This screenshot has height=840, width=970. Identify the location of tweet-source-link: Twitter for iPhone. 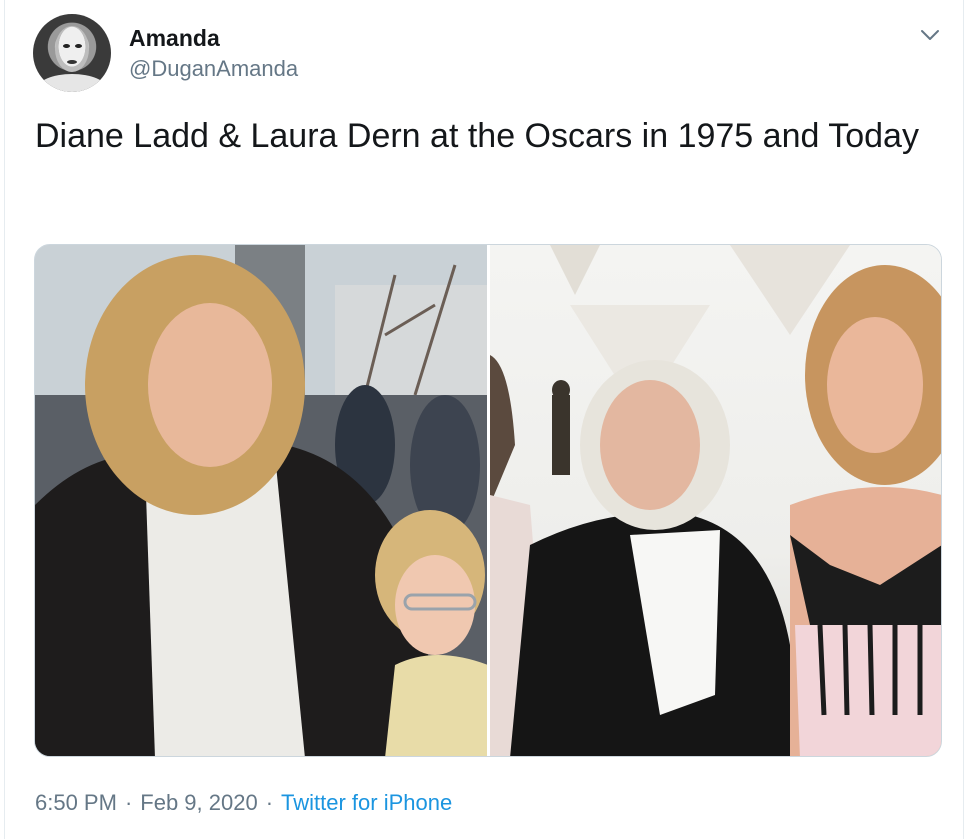
(366, 802).